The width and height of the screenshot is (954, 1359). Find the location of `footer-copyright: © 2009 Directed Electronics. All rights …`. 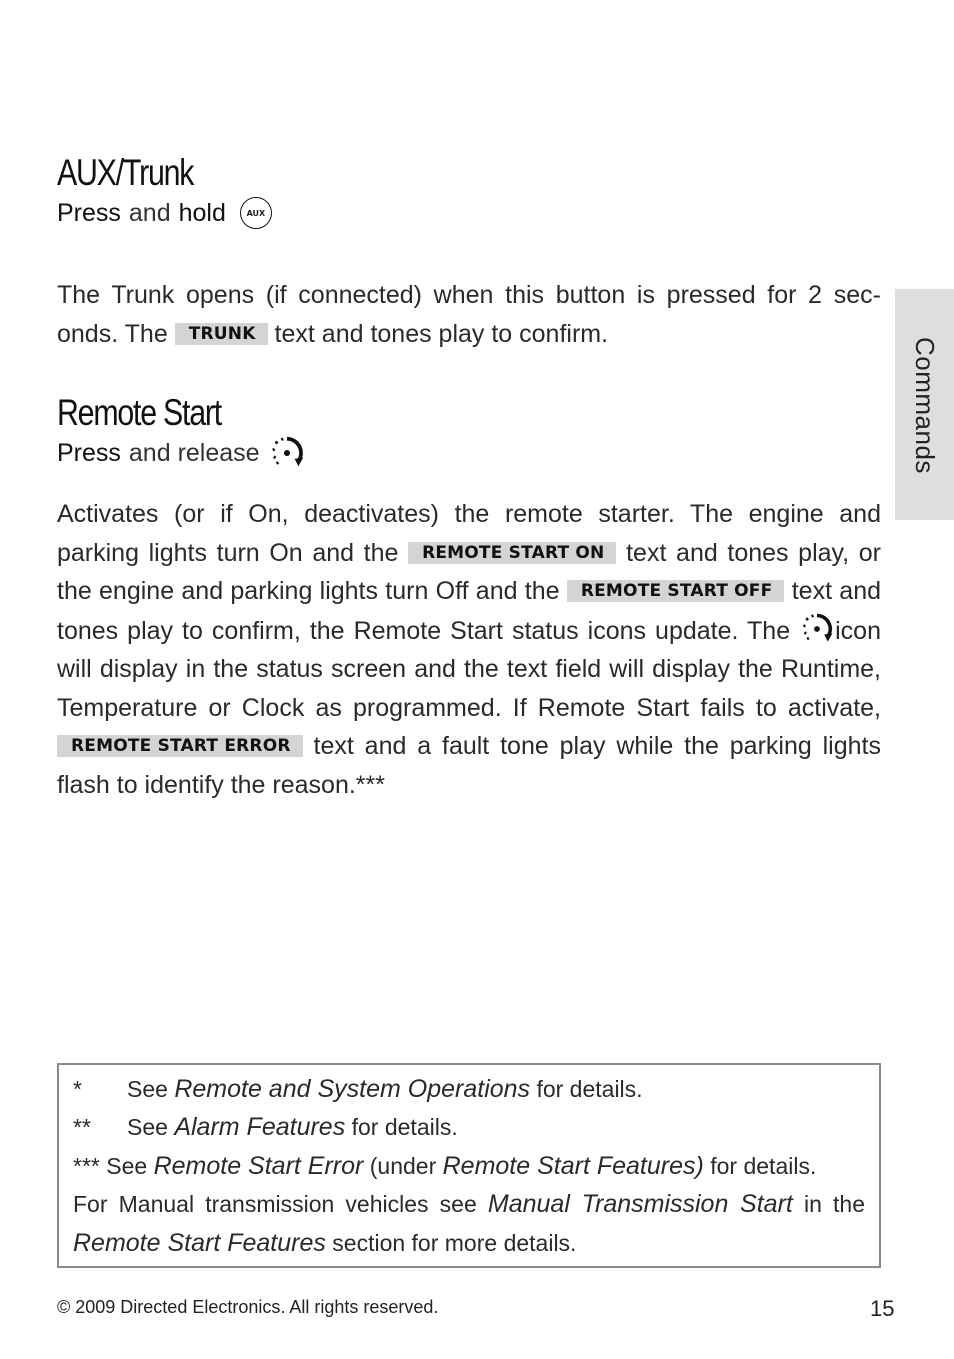

footer-copyright: © 2009 Directed Electronics. All rights … is located at coordinates (248, 1307).